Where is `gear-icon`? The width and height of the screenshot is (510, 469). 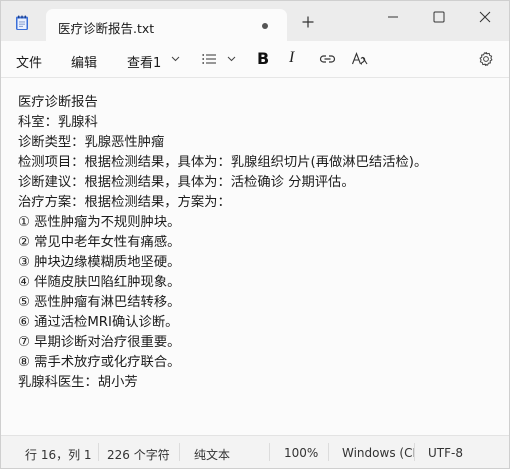
gear-icon is located at coordinates (486, 59).